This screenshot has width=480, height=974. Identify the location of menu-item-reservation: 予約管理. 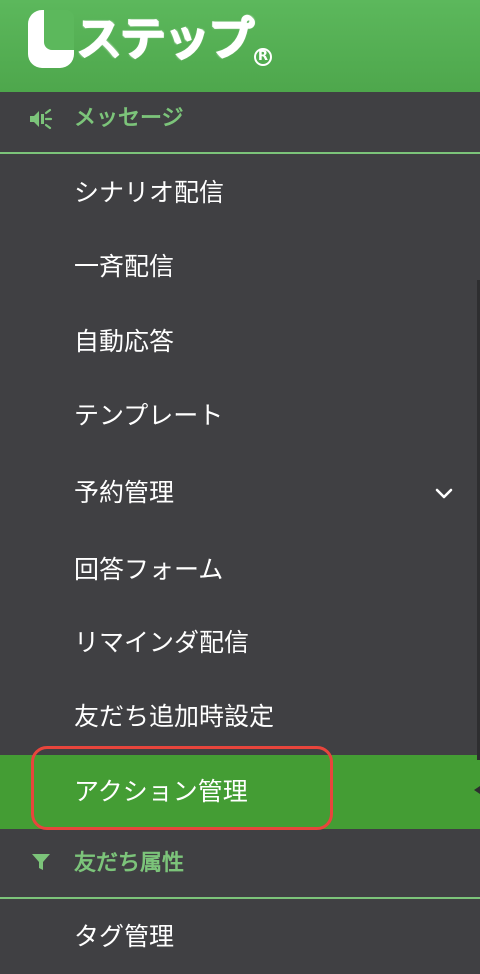
(240, 493).